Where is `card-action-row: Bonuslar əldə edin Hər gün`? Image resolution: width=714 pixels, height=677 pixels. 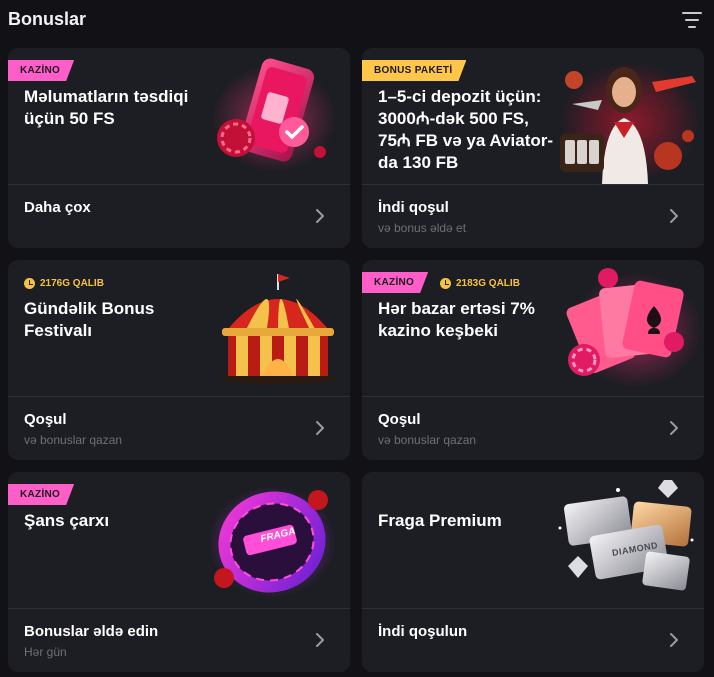
card-action-row: Bonuslar əldə edin Hər gün is located at coordinates (179, 640).